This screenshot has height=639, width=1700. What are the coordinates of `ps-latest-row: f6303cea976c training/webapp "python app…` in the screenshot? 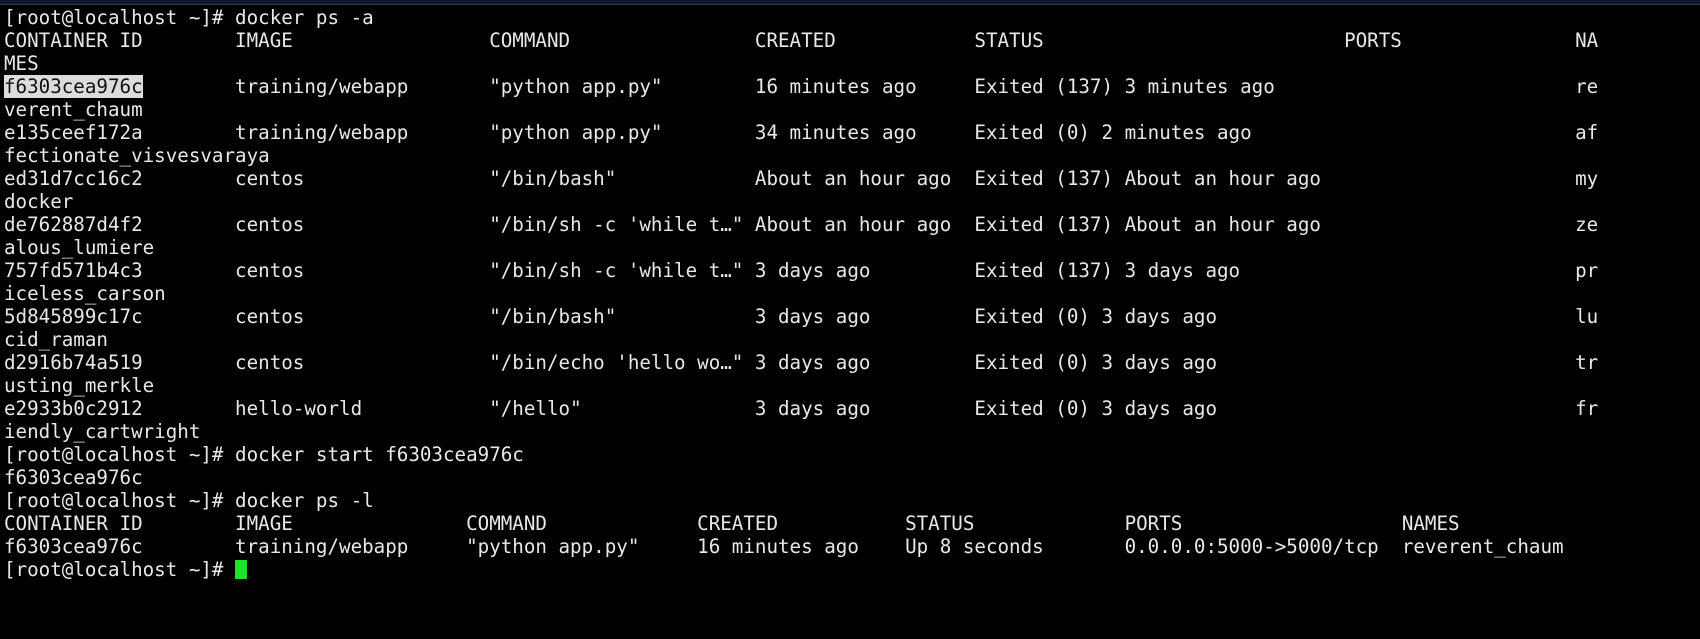 It's located at (852, 546).